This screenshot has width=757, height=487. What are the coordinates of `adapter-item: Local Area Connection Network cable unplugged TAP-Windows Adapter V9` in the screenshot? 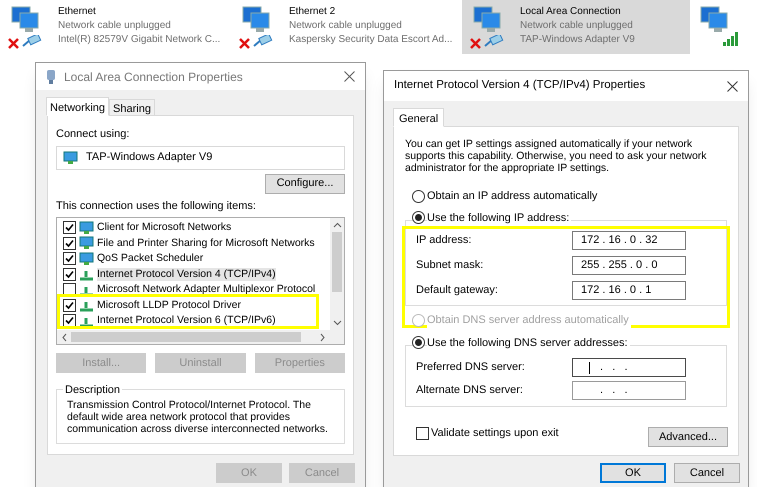 It's located at (576, 27).